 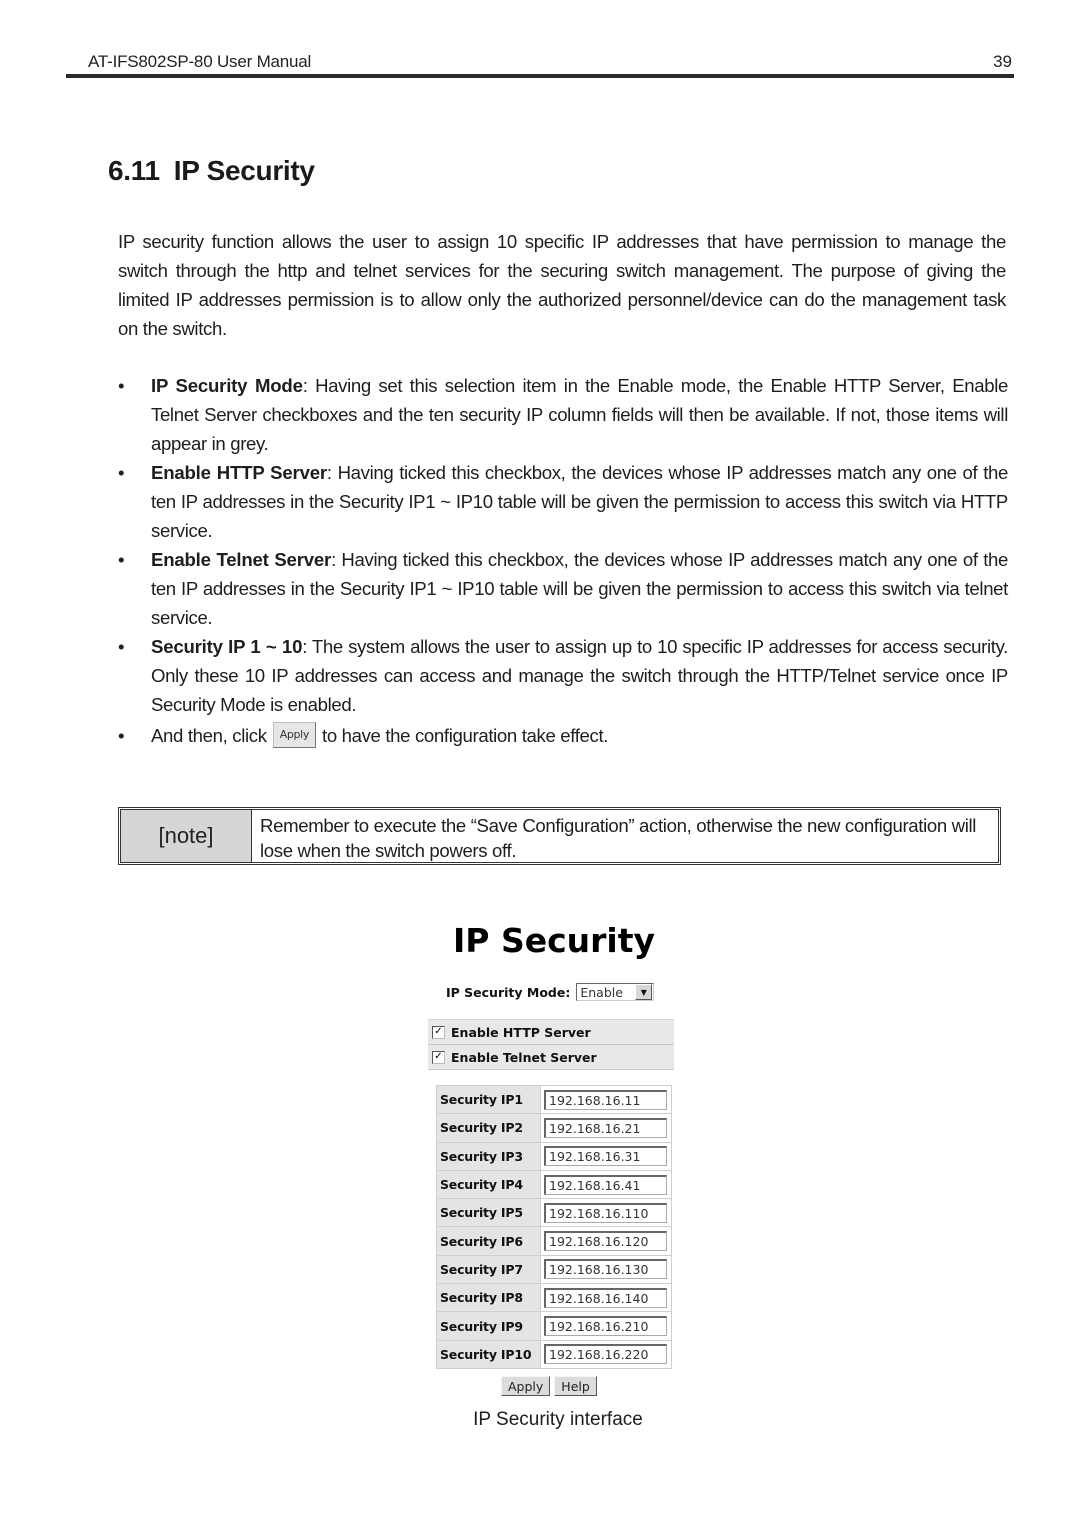 What do you see at coordinates (508, 992) in the screenshot?
I see `mode-label: IP Security Mode:` at bounding box center [508, 992].